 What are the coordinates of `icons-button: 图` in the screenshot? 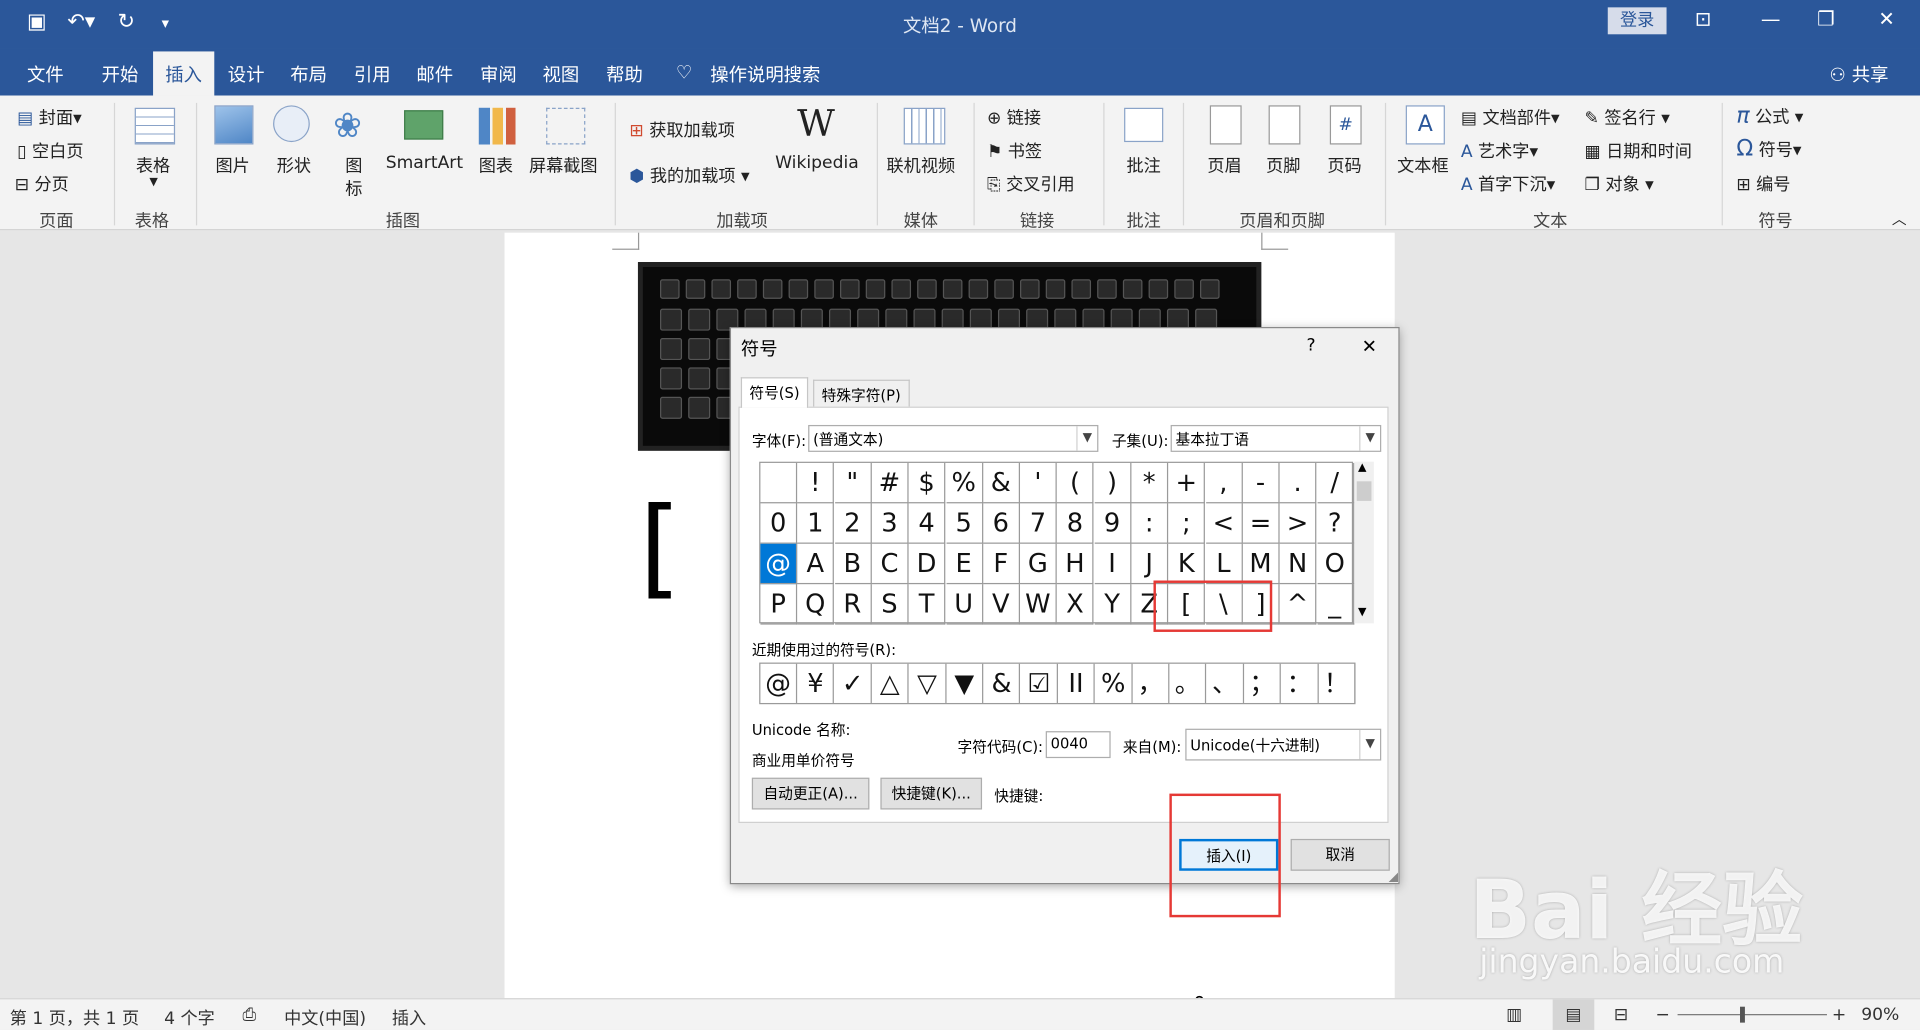 It's located at (353, 165).